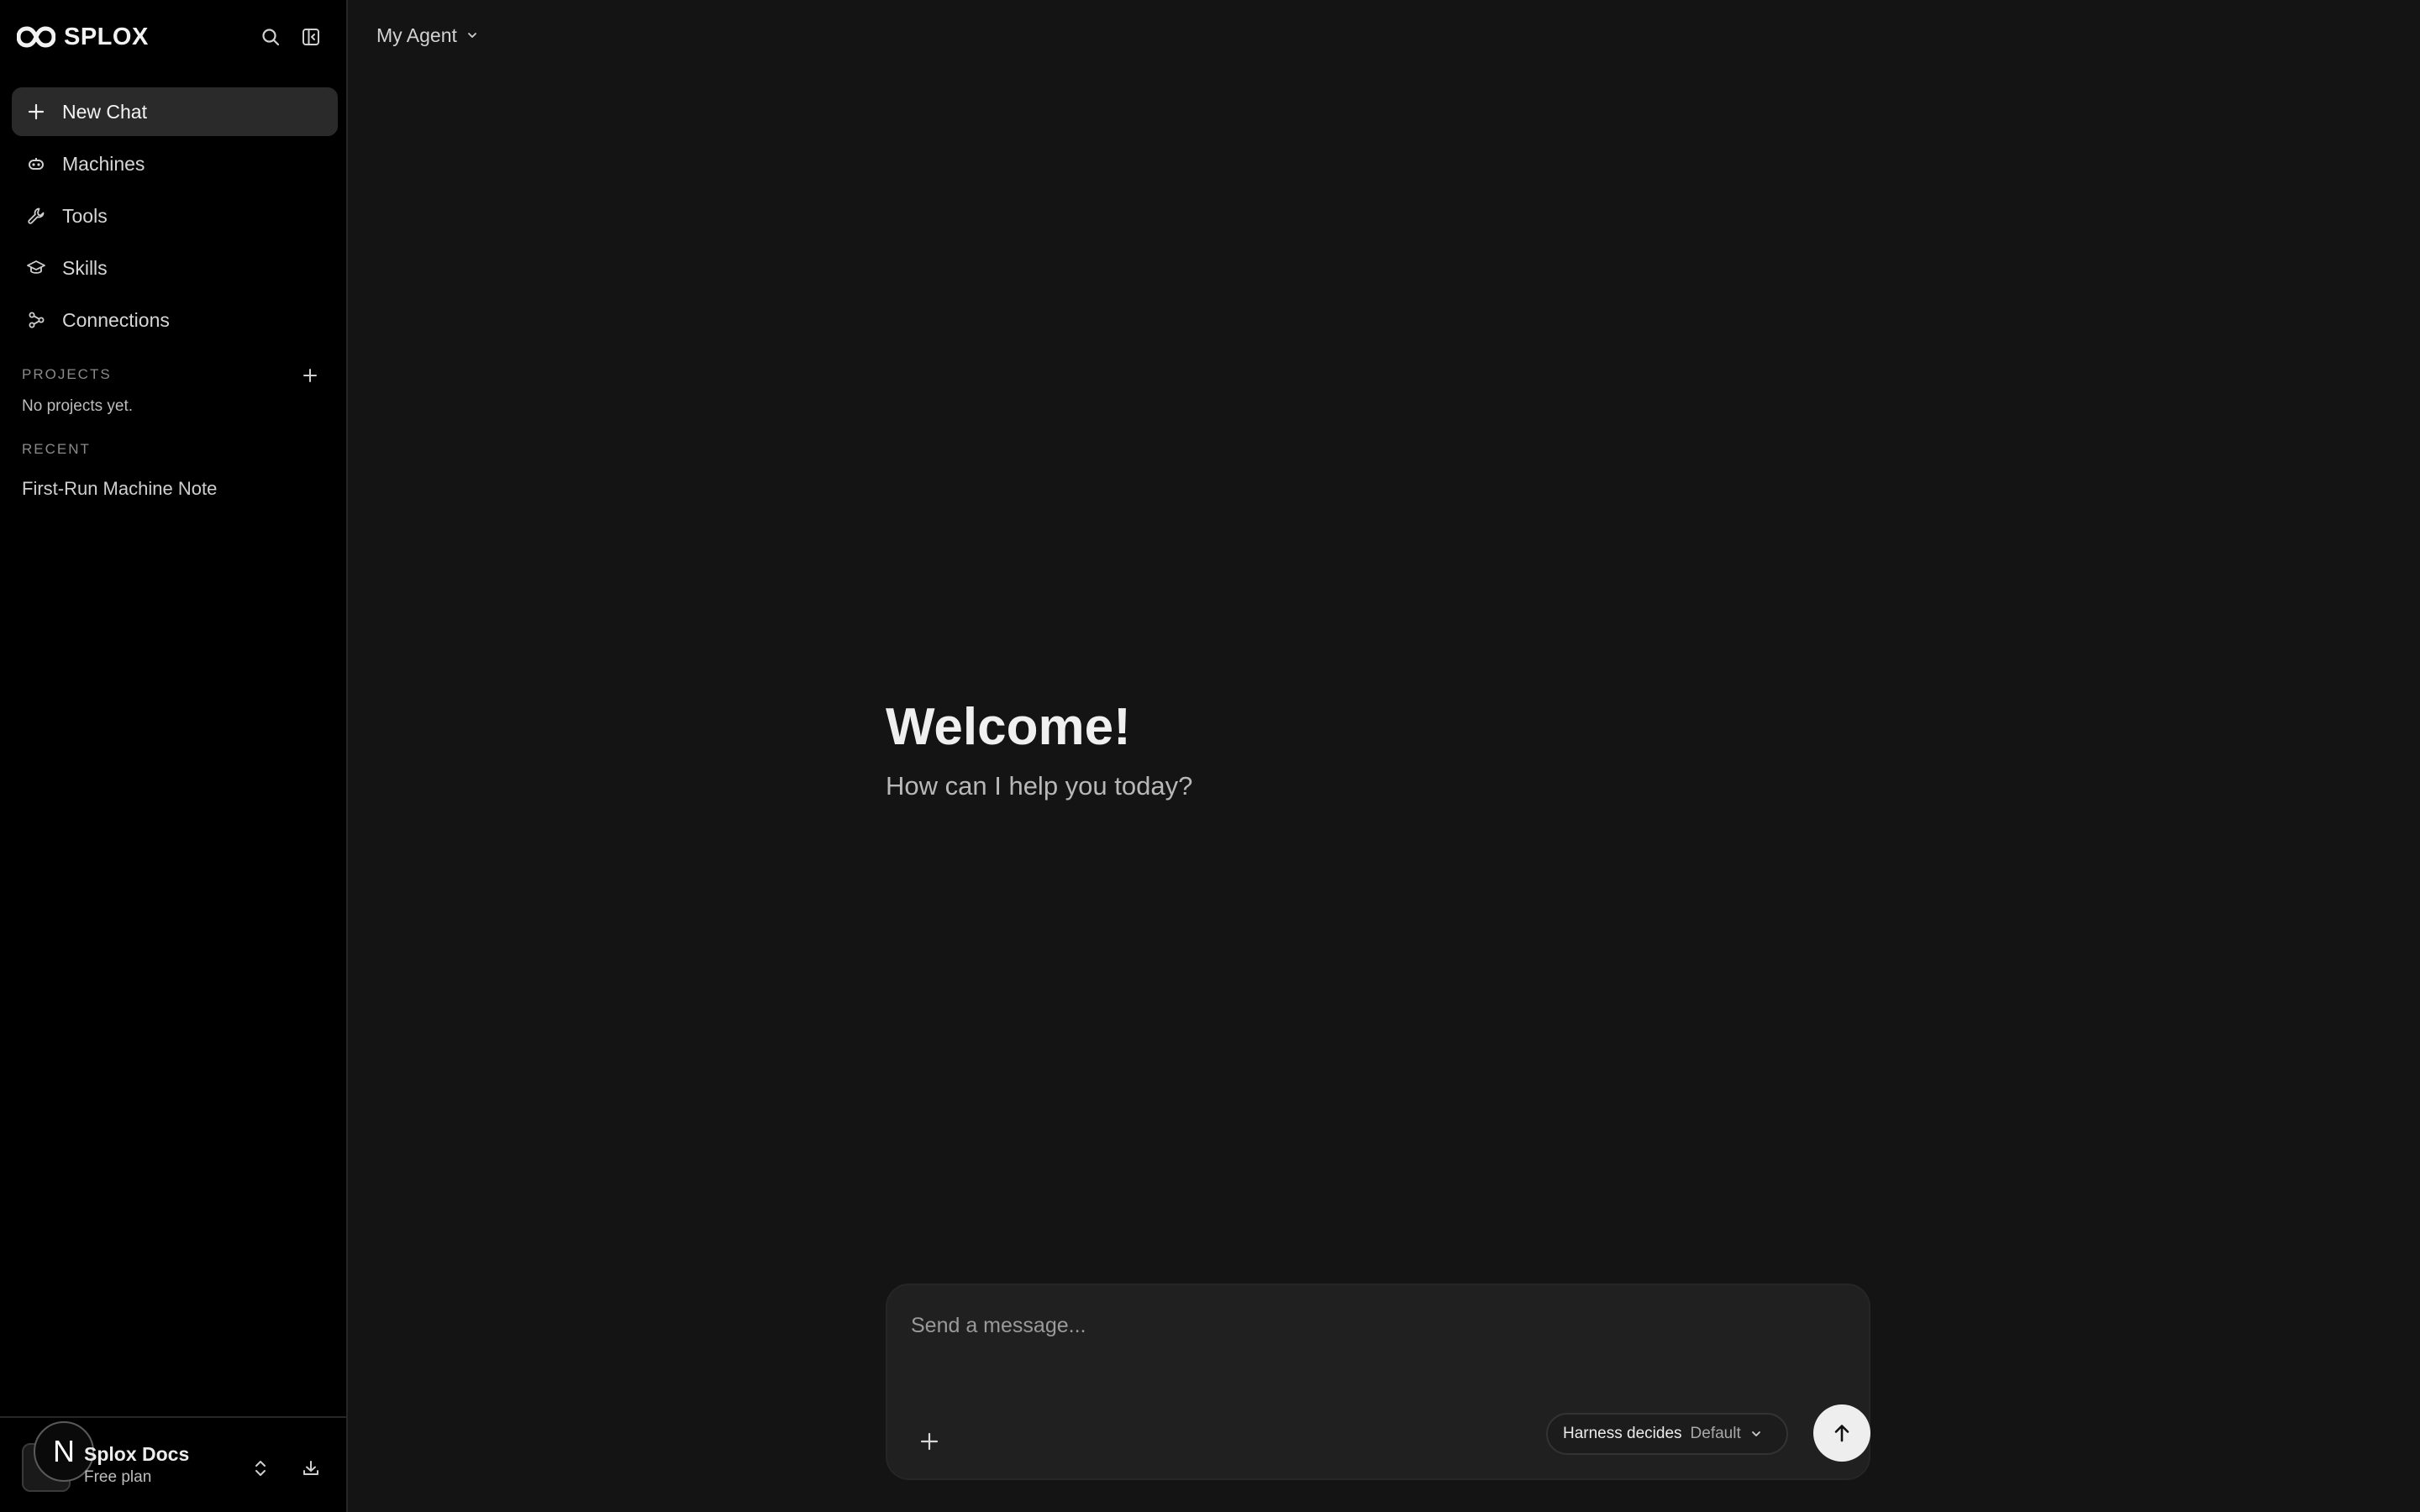 Image resolution: width=2420 pixels, height=1512 pixels. What do you see at coordinates (116, 319) in the screenshot?
I see `nav-label-connections: Connections` at bounding box center [116, 319].